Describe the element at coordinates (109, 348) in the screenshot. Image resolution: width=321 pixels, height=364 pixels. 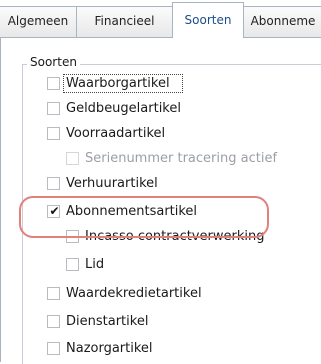
I see `nazorgartikel-label: Nazorgartikel` at that location.